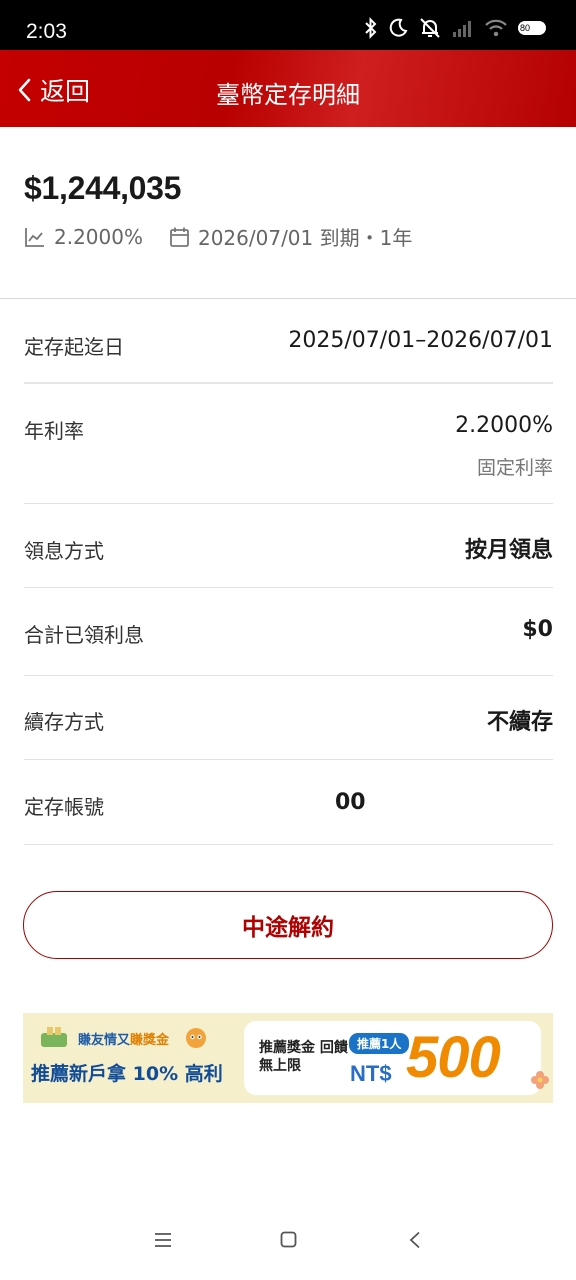 This screenshot has width=576, height=1280. I want to click on detail-value: 不續存, so click(519, 722).